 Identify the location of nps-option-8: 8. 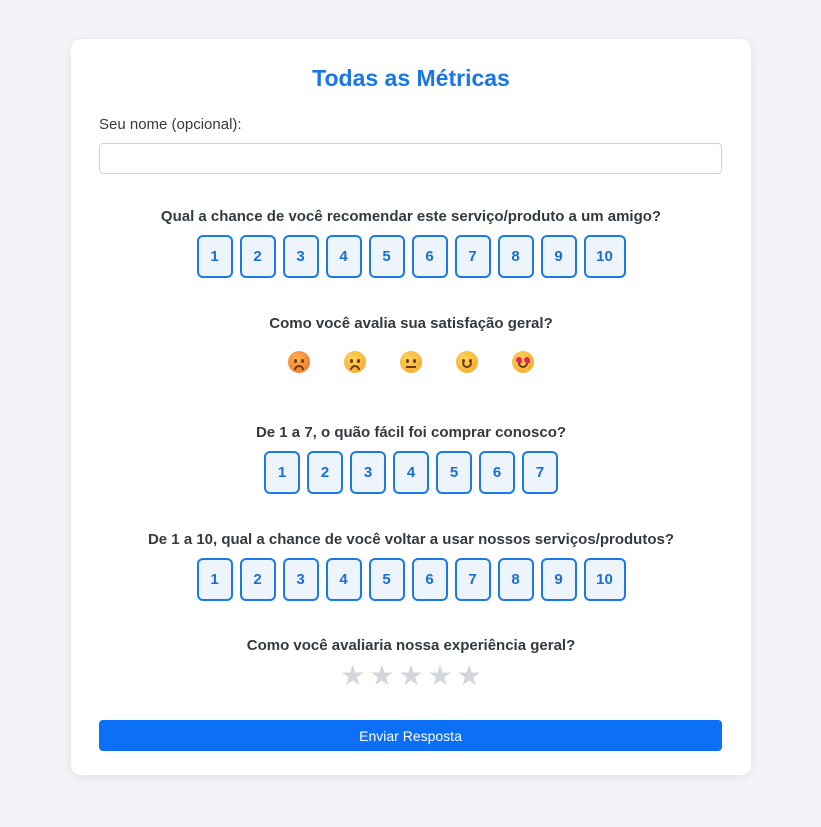
(515, 256).